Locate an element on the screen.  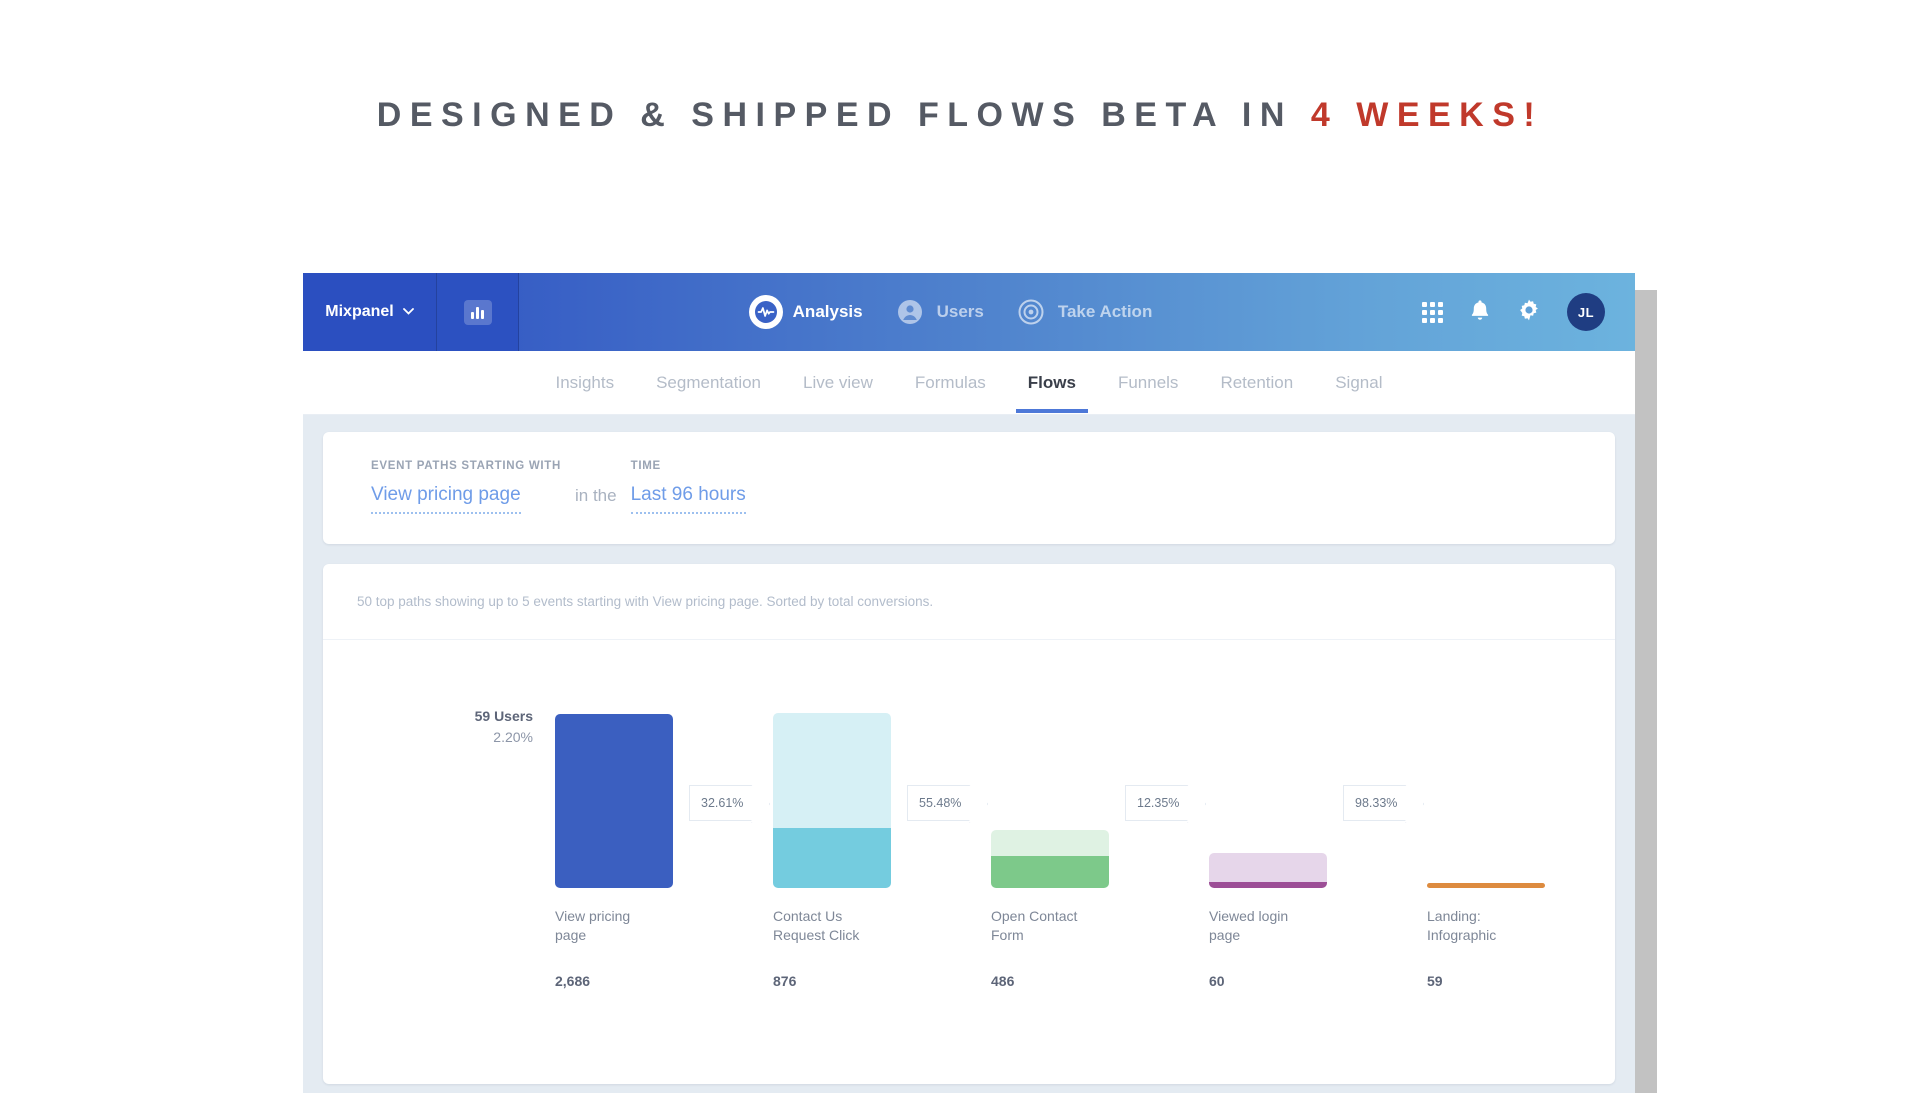
conversion-rate-badge: 12.35% is located at coordinates (1157, 803).